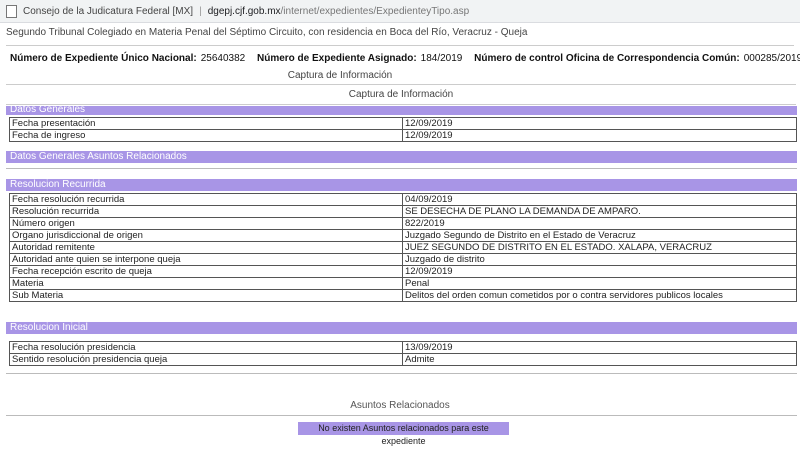 This screenshot has height=472, width=800. I want to click on row-label: Autoridad remitente, so click(206, 247).